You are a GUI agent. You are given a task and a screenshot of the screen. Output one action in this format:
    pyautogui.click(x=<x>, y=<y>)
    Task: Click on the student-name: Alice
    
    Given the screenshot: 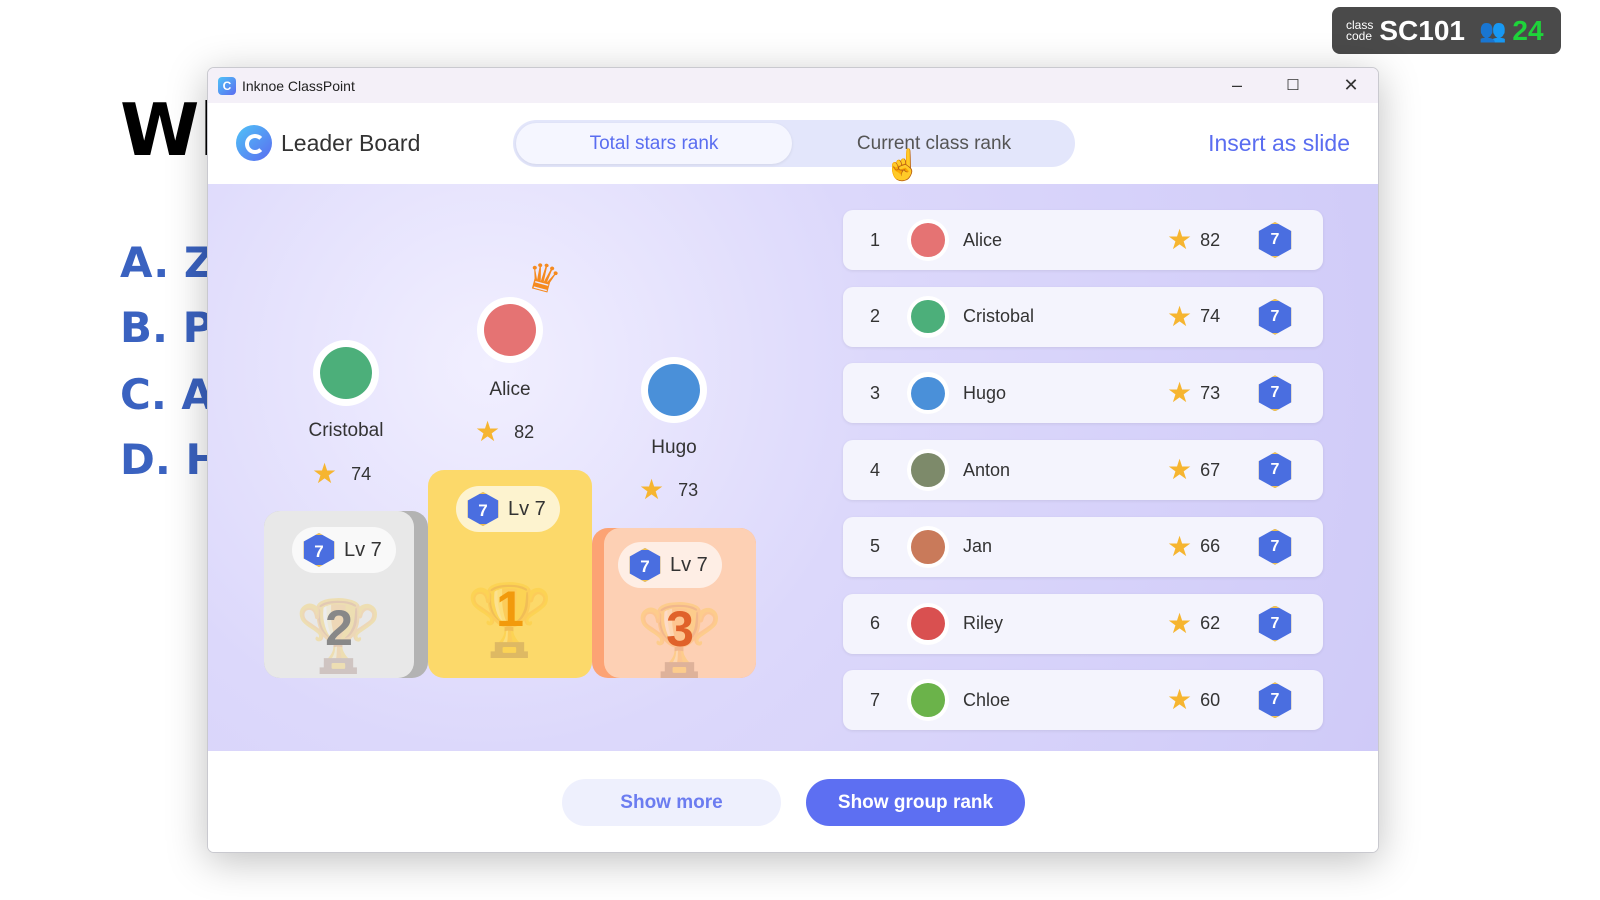 What is the action you would take?
    pyautogui.click(x=983, y=239)
    